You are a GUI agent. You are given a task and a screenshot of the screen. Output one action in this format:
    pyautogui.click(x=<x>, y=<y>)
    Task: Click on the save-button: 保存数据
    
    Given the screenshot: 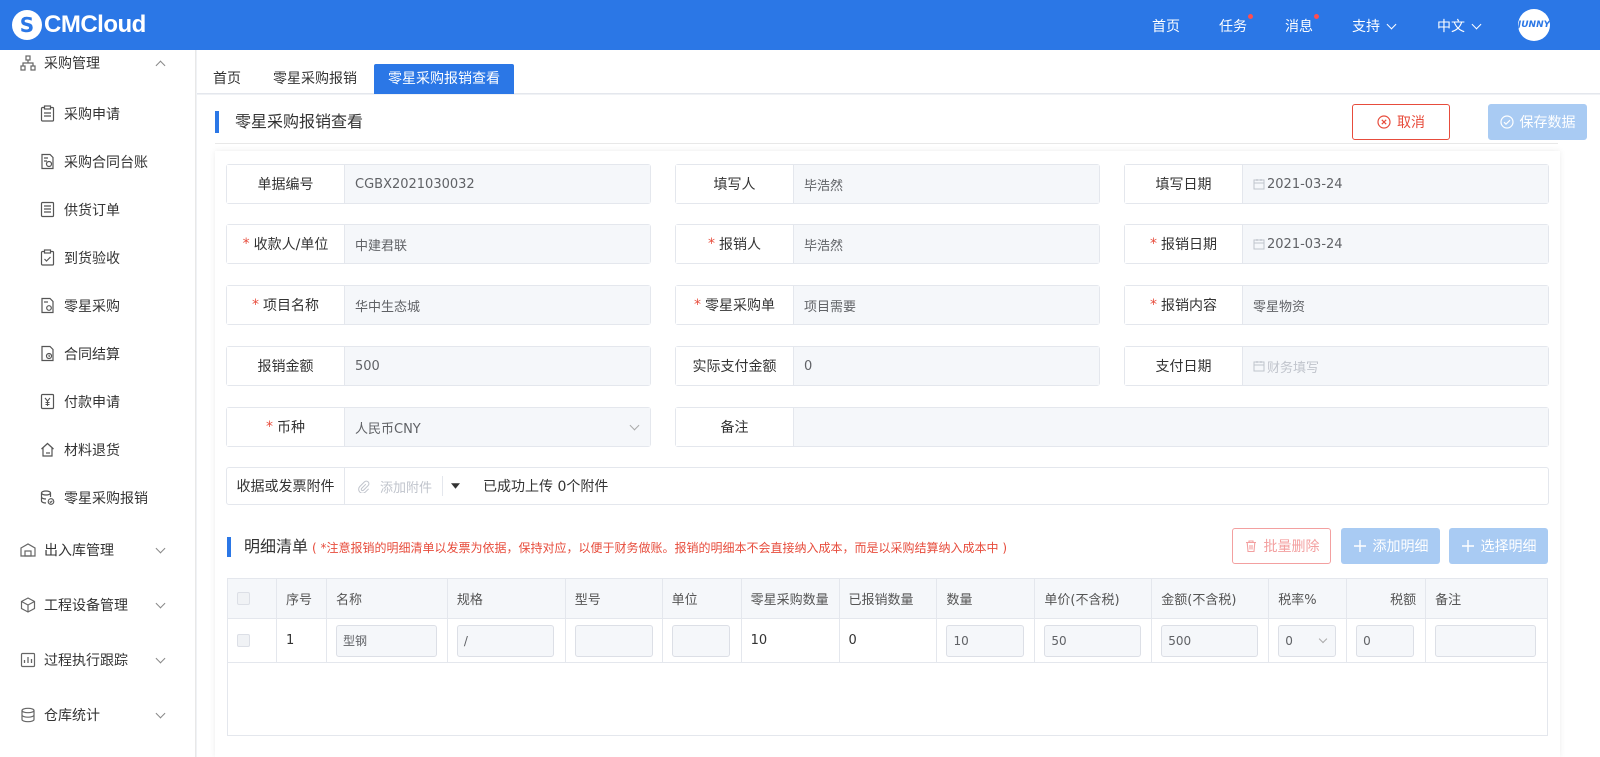 What is the action you would take?
    pyautogui.click(x=1537, y=122)
    